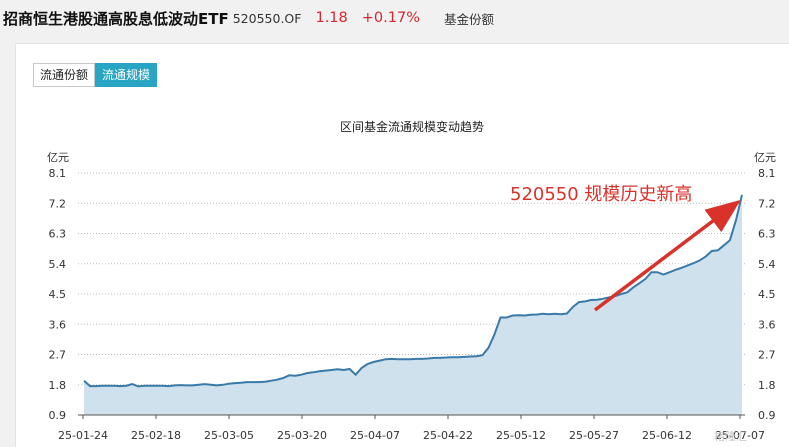 The height and width of the screenshot is (447, 789). I want to click on y-tick-label-left: 7.2, so click(58, 203).